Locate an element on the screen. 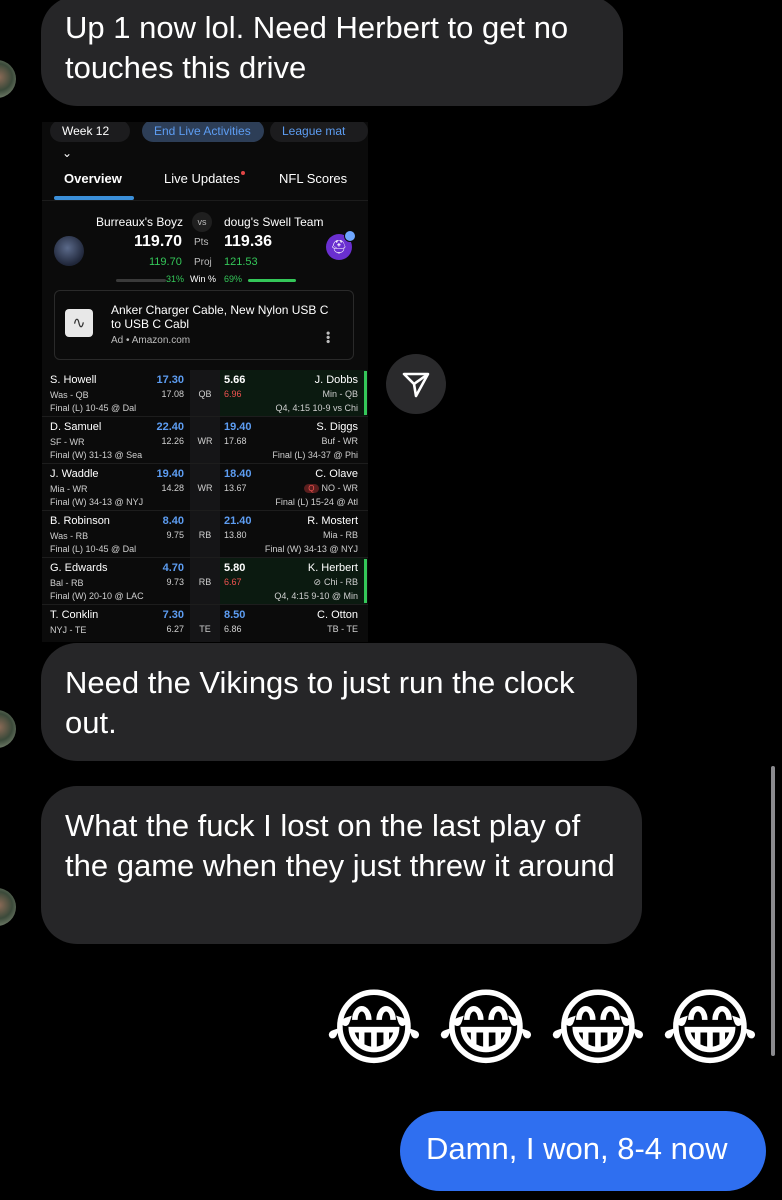 This screenshot has height=1200, width=782. left-player-pts: 8.40 is located at coordinates (173, 521).